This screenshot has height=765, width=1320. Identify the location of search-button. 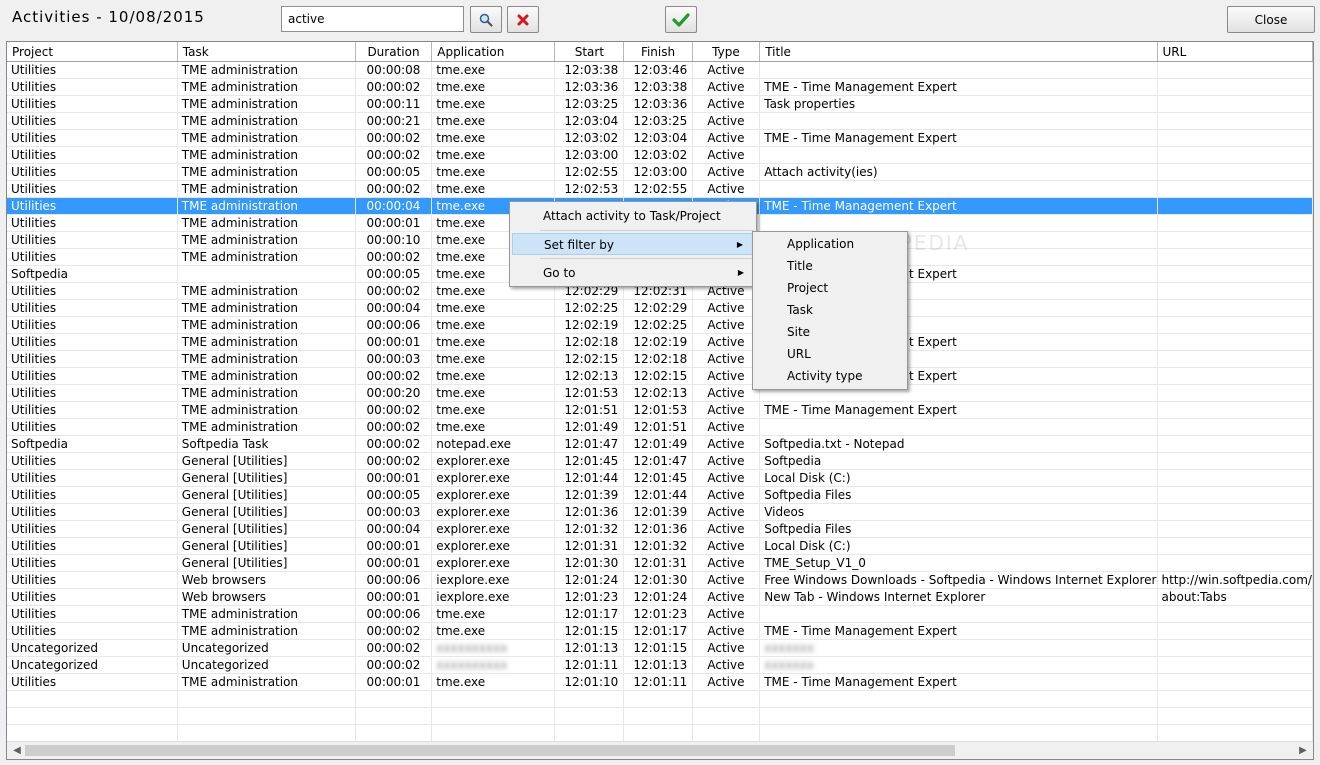
(486, 19).